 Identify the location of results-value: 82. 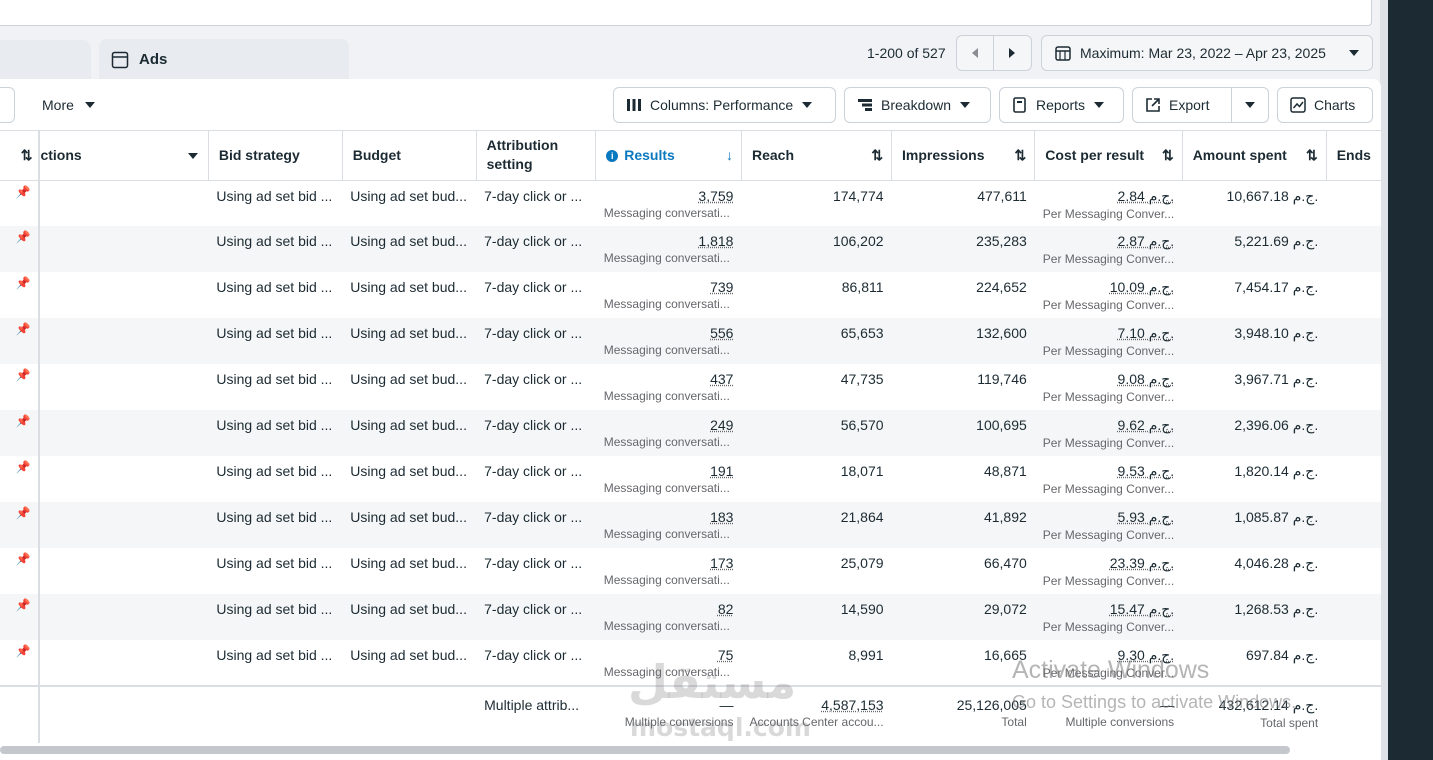
(726, 609).